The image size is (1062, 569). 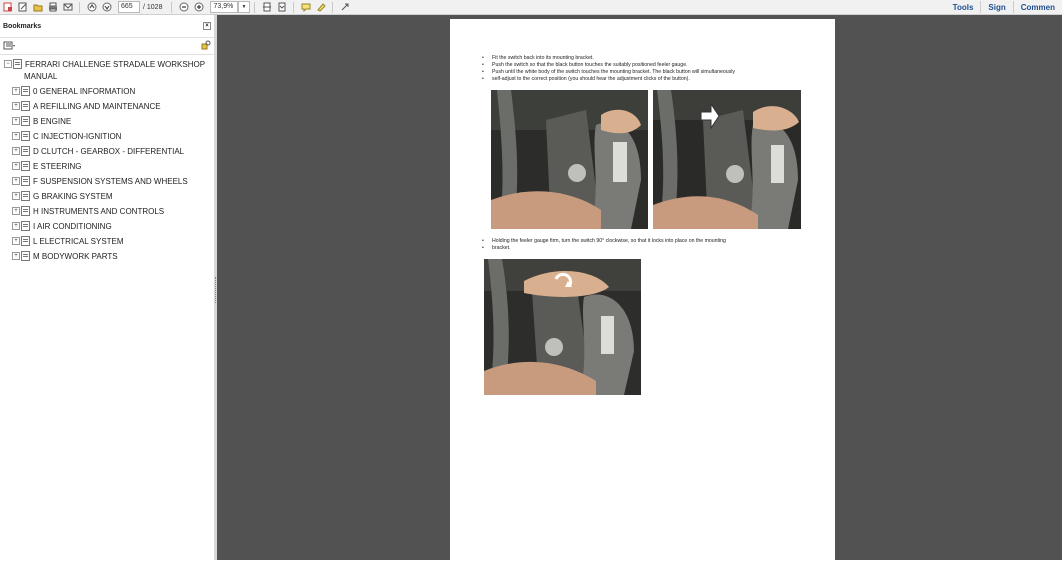 I want to click on bookmark-d-clutch: + D CLUTCH - GEARBOX - DIFFERENTIAL, so click(x=98, y=152).